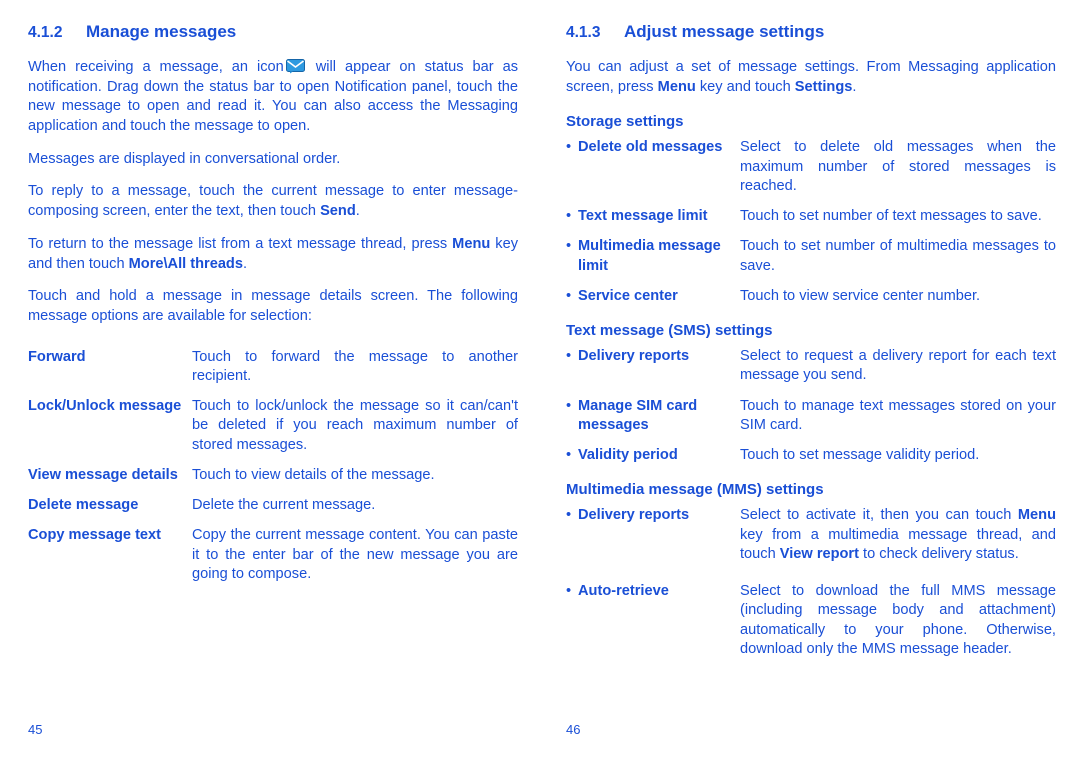 Image resolution: width=1080 pixels, height=767 pixels. Describe the element at coordinates (583, 32) in the screenshot. I see `section-number: 4.1.3` at that location.